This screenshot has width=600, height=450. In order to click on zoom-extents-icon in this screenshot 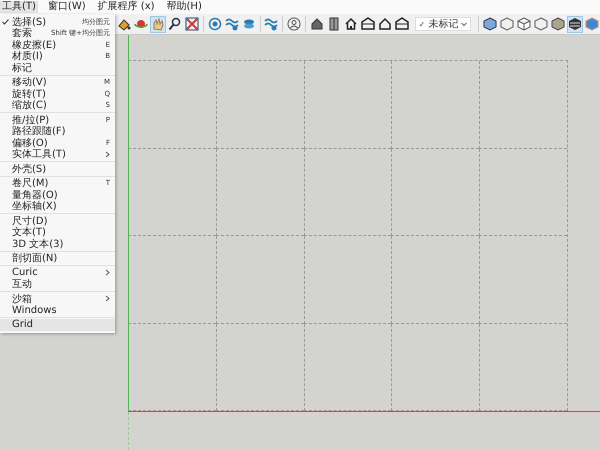, I will do `click(192, 24)`.